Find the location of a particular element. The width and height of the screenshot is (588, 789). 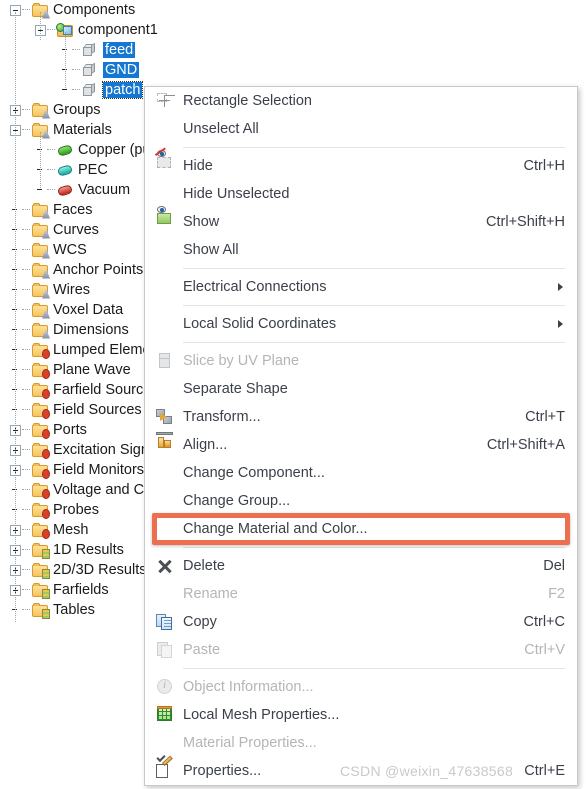

tree-item-2d-3d-results: 2D/3D Results is located at coordinates (78, 570).